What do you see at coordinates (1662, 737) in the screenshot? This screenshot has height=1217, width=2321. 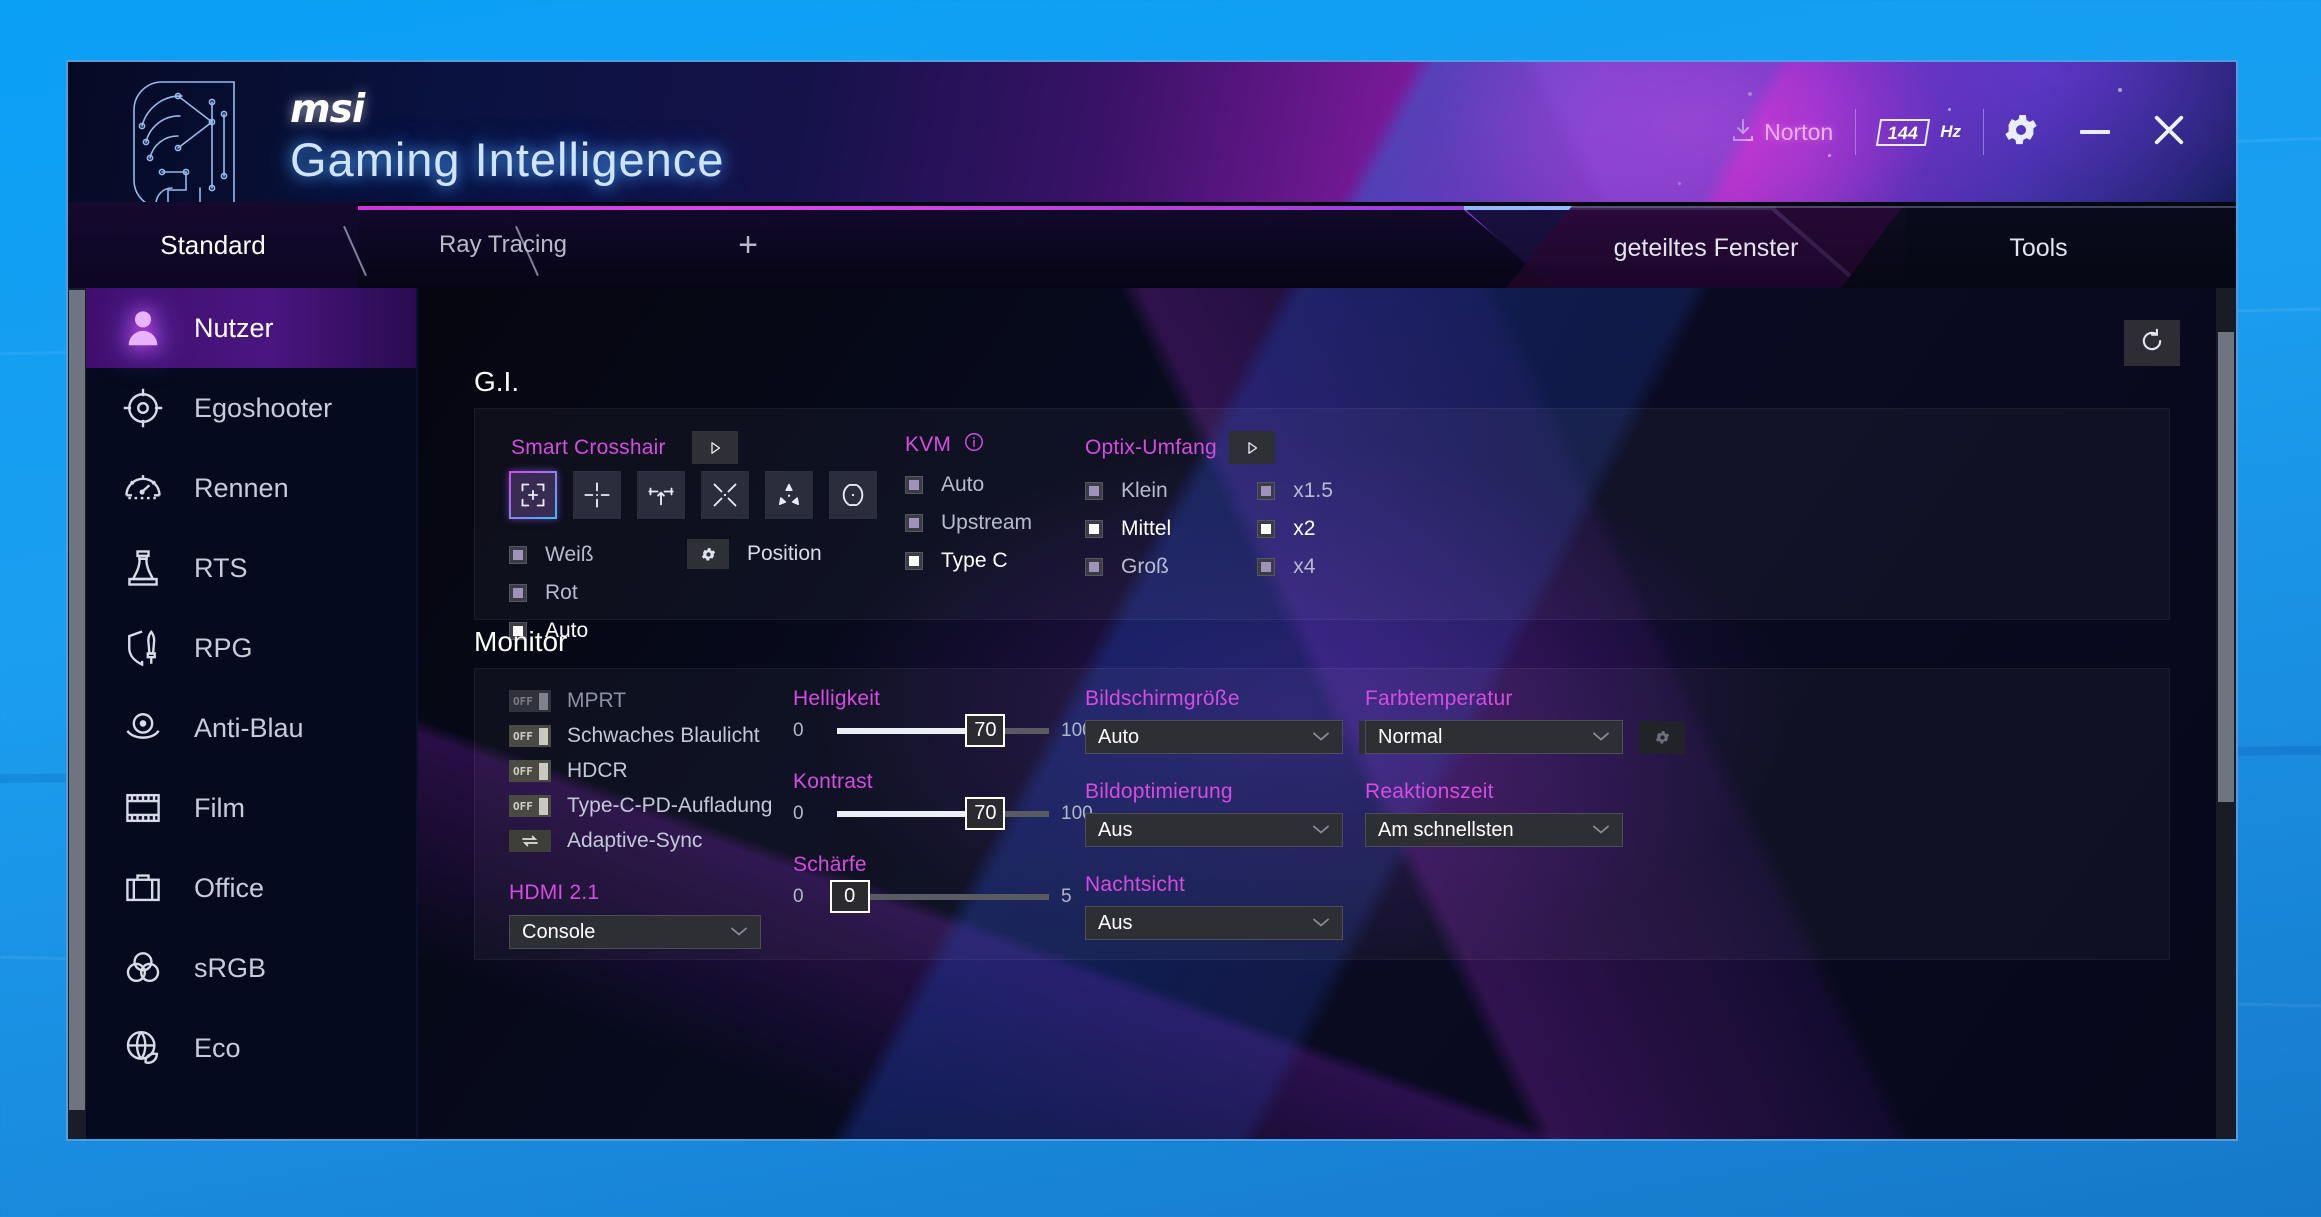 I see `farbtemperatur-settings-button` at bounding box center [1662, 737].